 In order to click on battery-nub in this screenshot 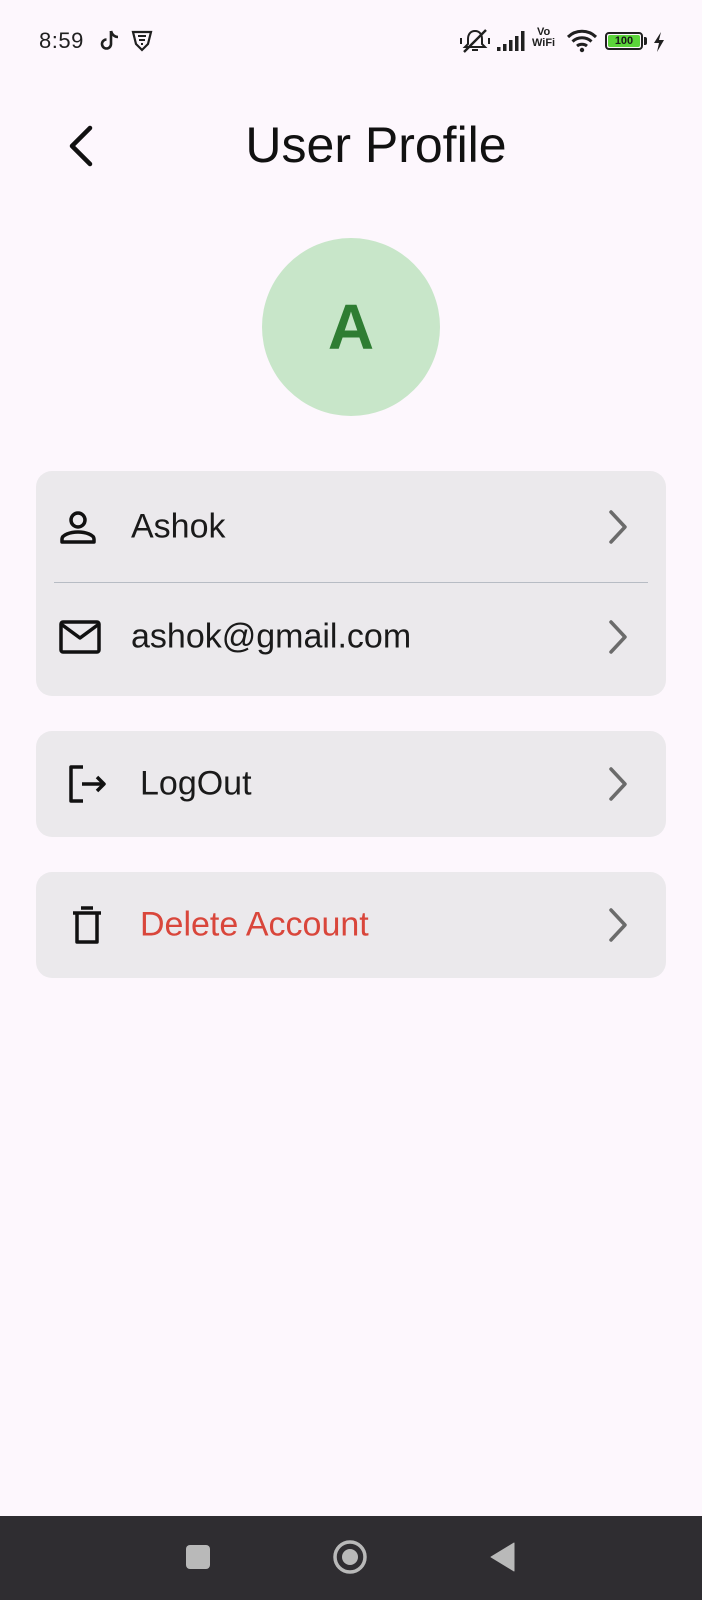, I will do `click(645, 41)`.